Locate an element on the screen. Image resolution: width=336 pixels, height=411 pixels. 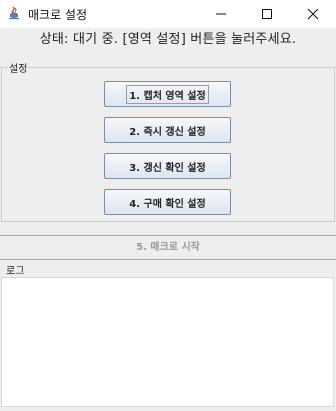
maximize-button is located at coordinates (267, 14).